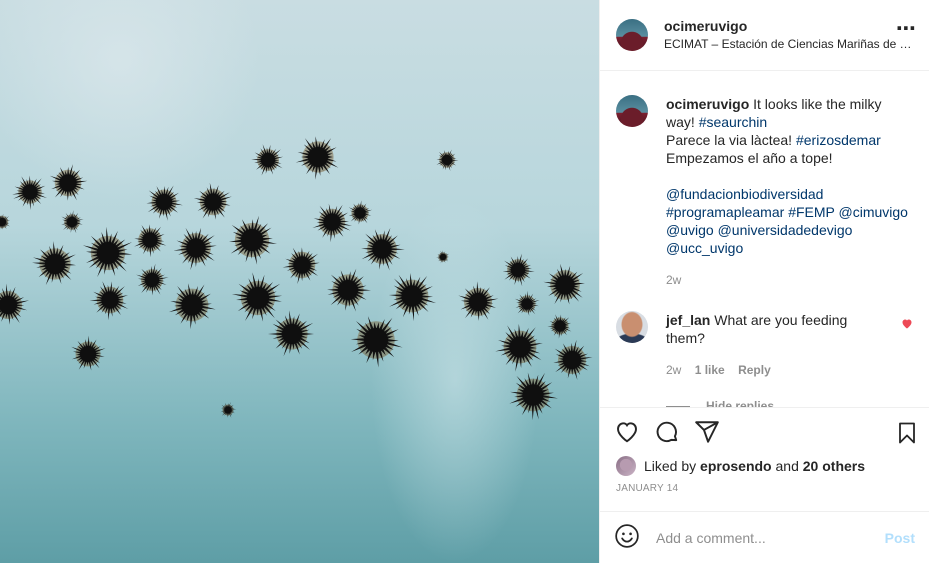 The image size is (929, 563). Describe the element at coordinates (740, 403) in the screenshot. I see `hide-replies-label: Hide replies` at that location.